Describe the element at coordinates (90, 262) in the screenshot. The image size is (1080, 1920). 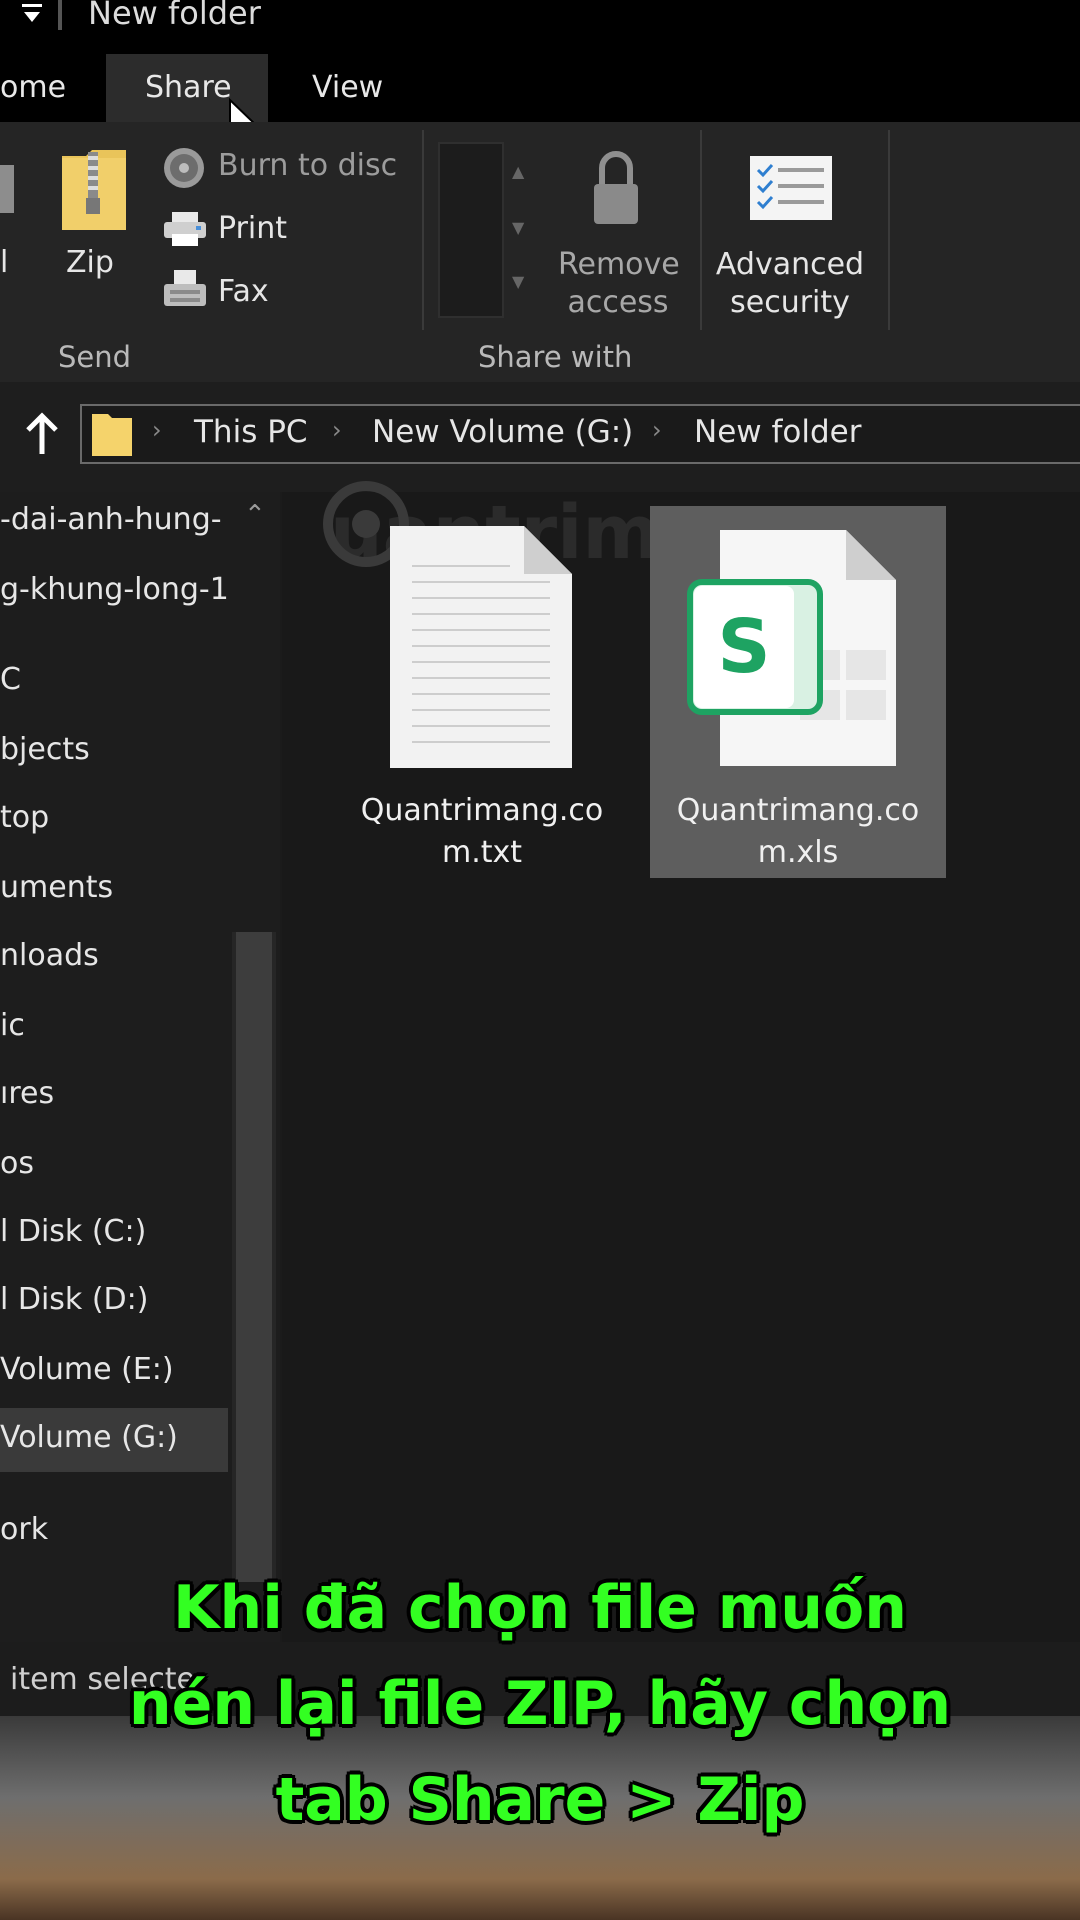
I see `zip-label: Zip` at that location.